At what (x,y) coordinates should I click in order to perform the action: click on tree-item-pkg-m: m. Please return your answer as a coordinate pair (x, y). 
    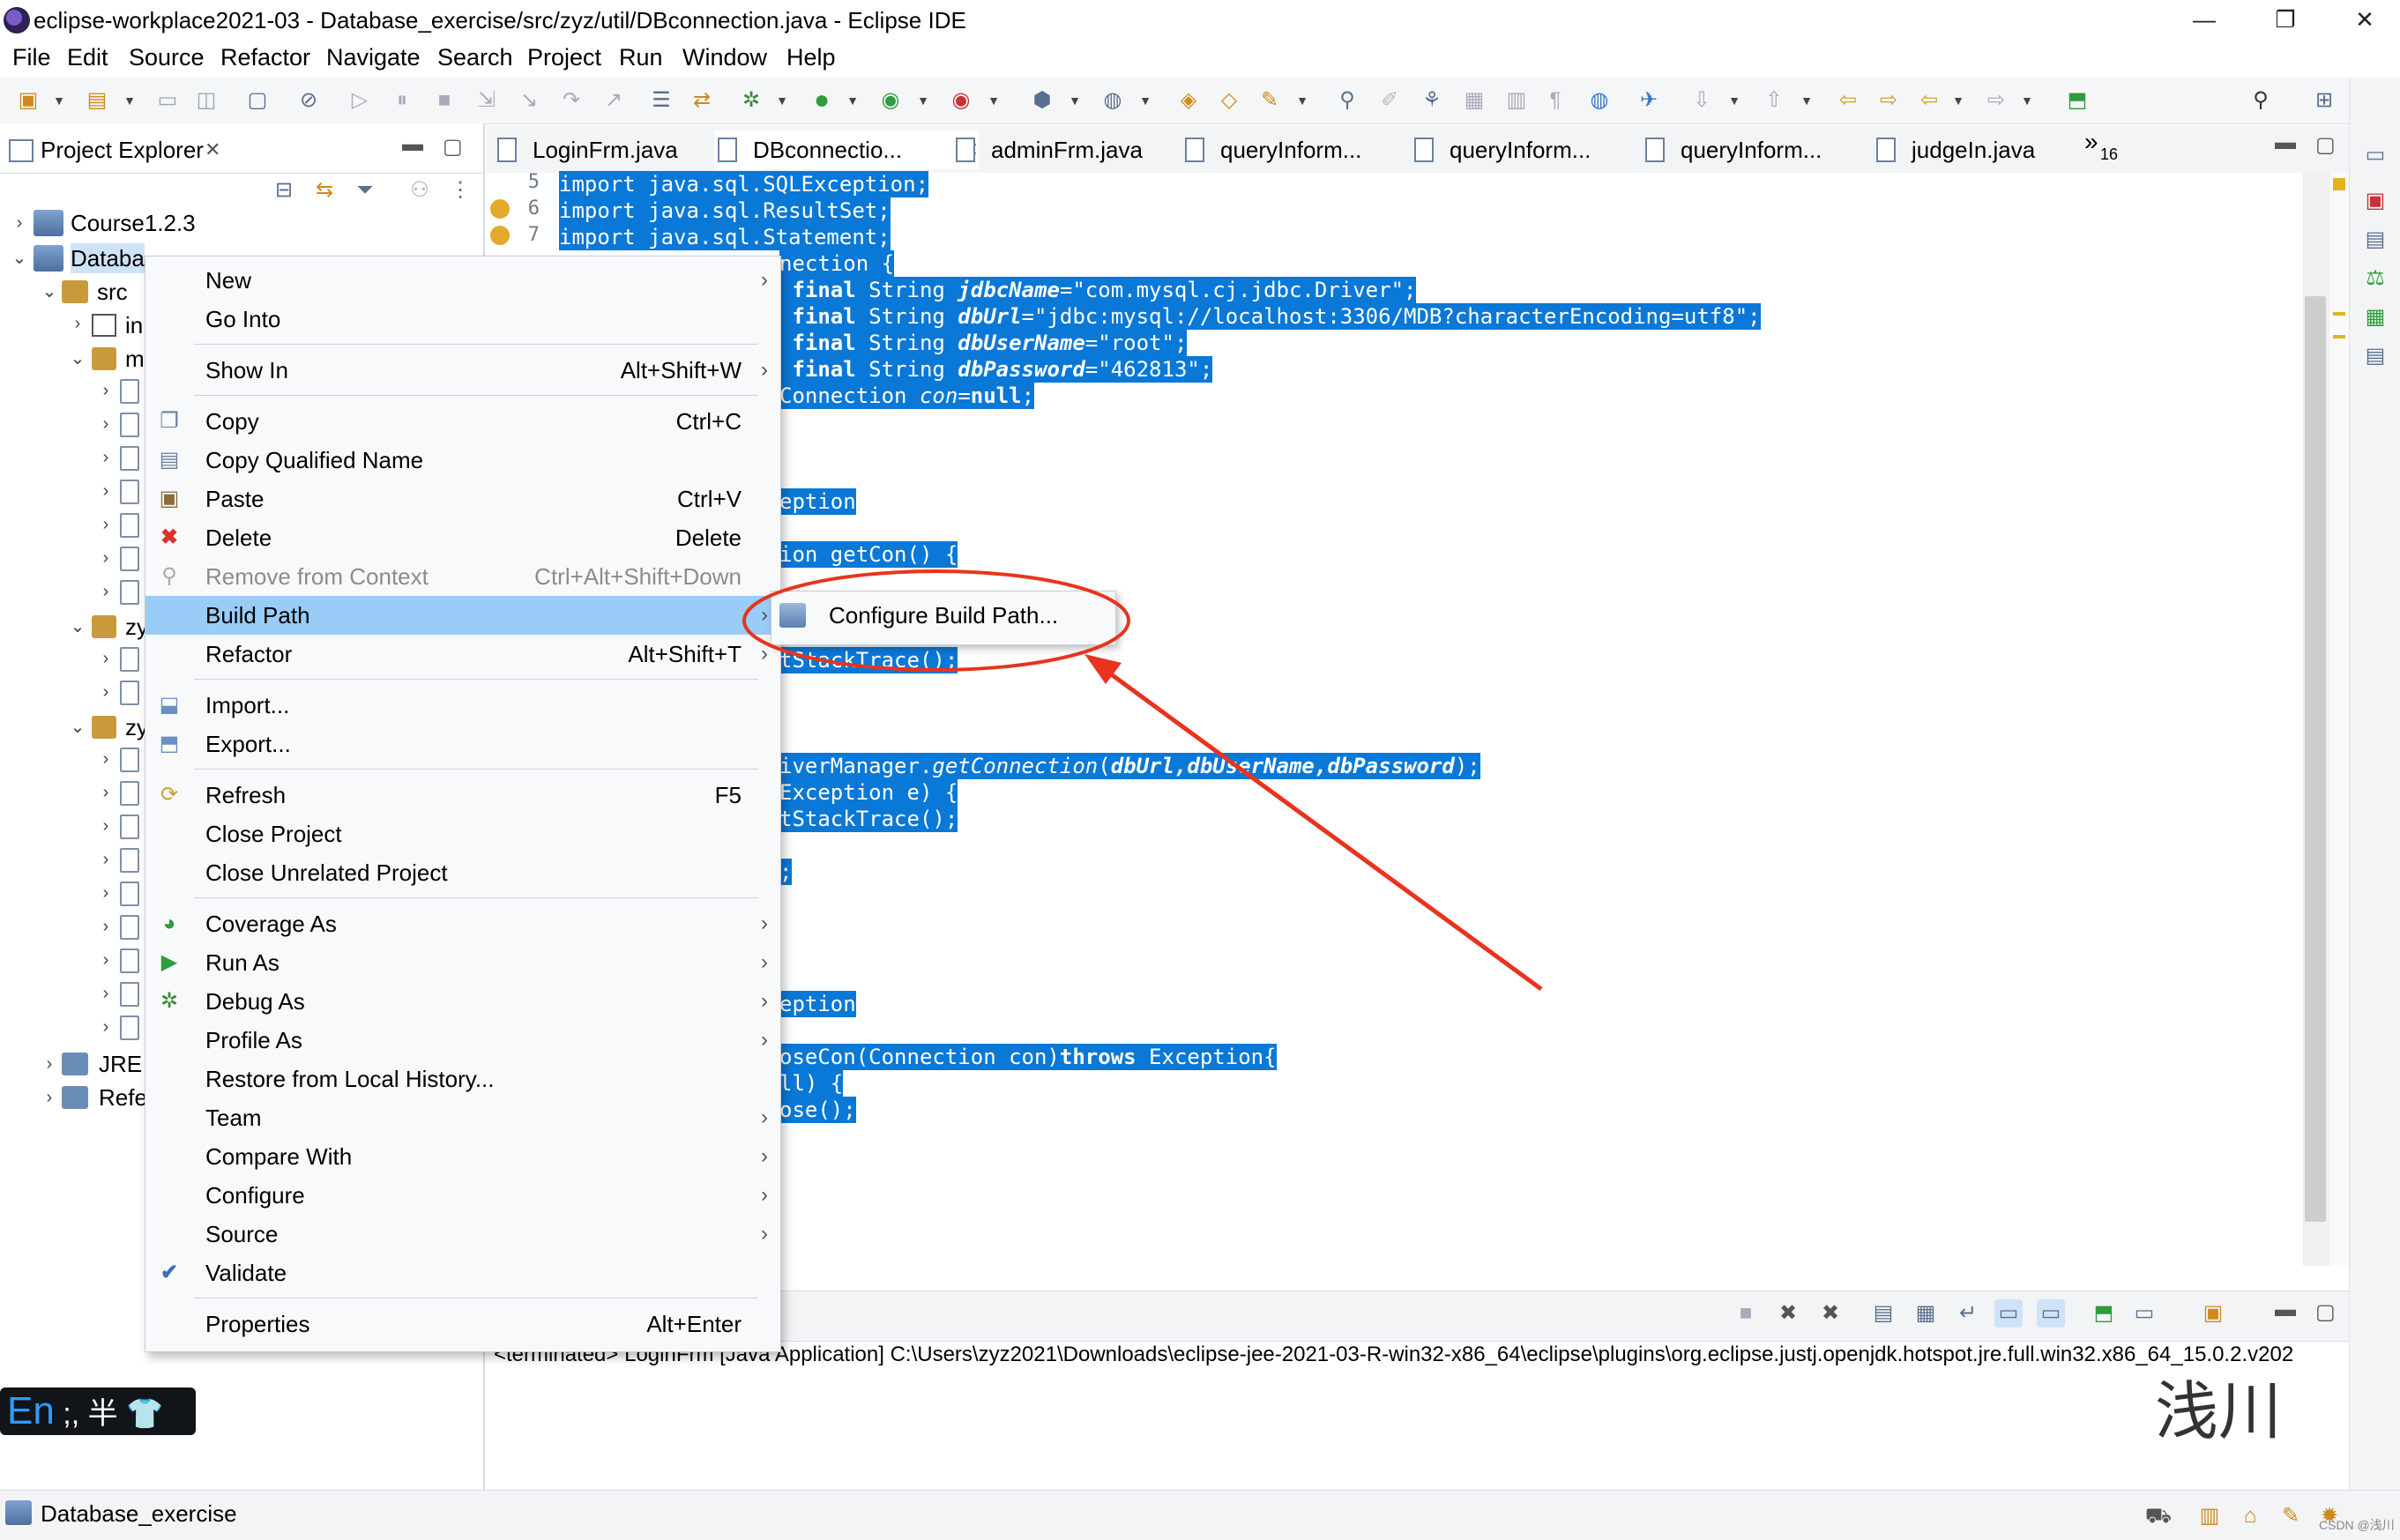
    Looking at the image, I should click on (135, 359).